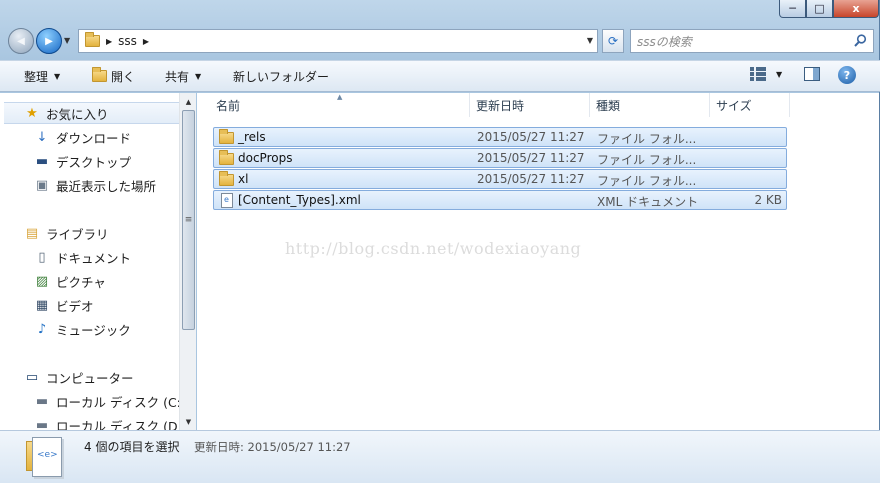 This screenshot has width=880, height=483. I want to click on navigation-scrollbar: ▲ ≡ ▼, so click(187, 261).